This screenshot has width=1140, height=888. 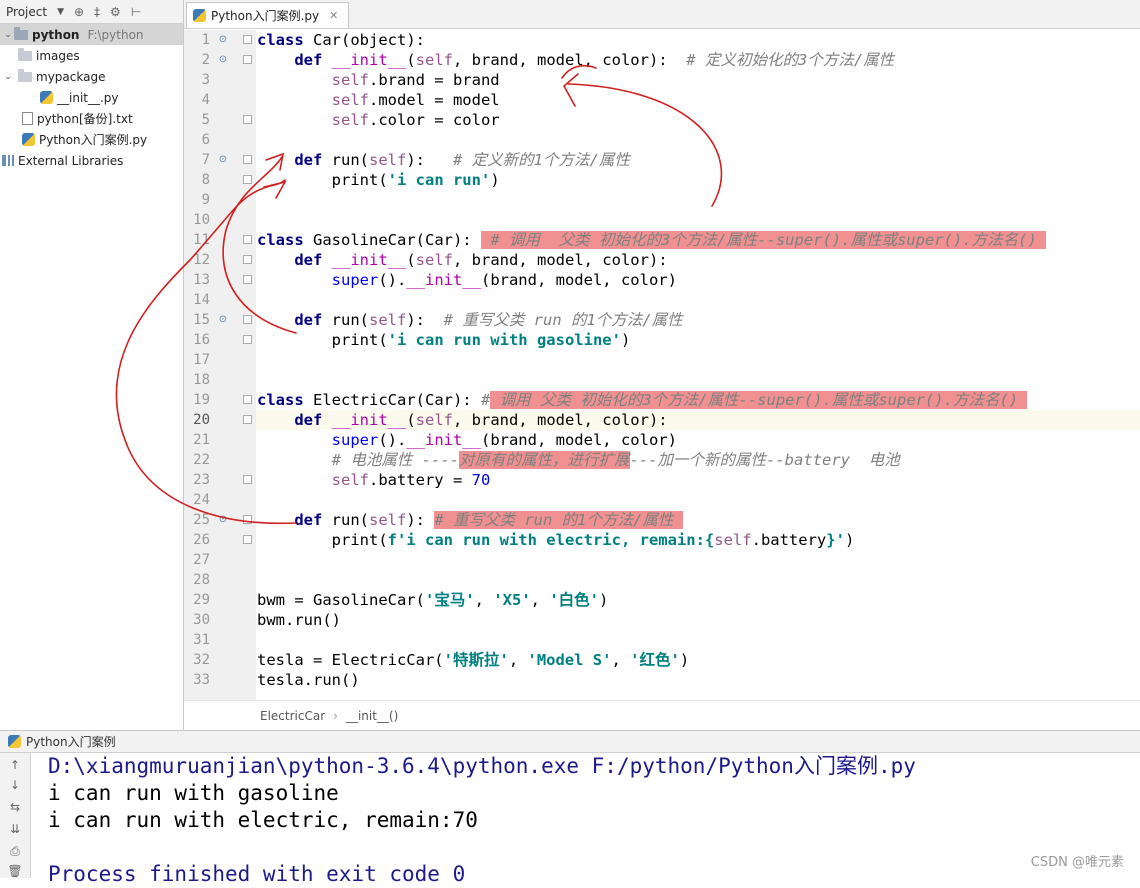 I want to click on console-line: i can run with electric, remain:70, so click(x=263, y=820).